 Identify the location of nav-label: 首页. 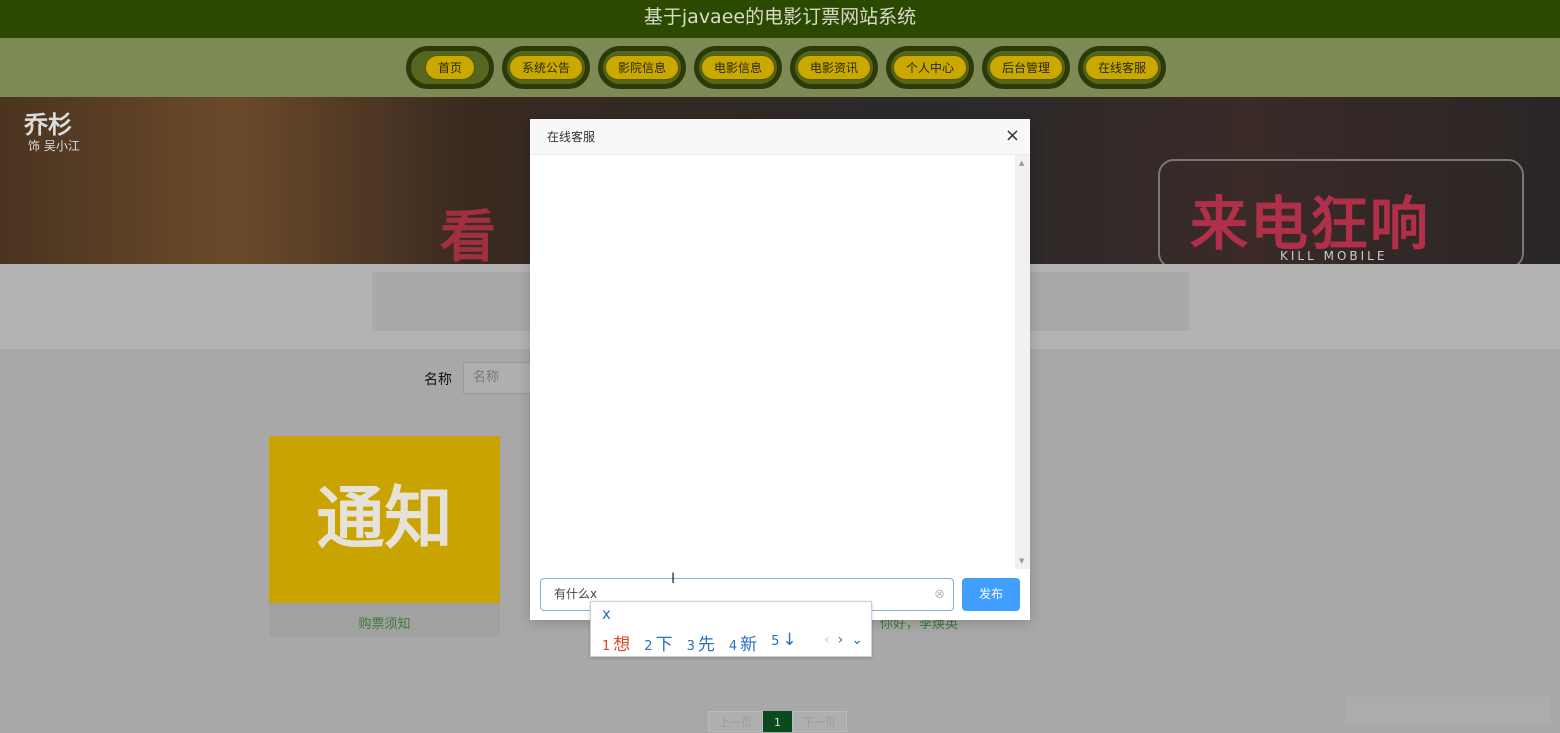
(449, 67).